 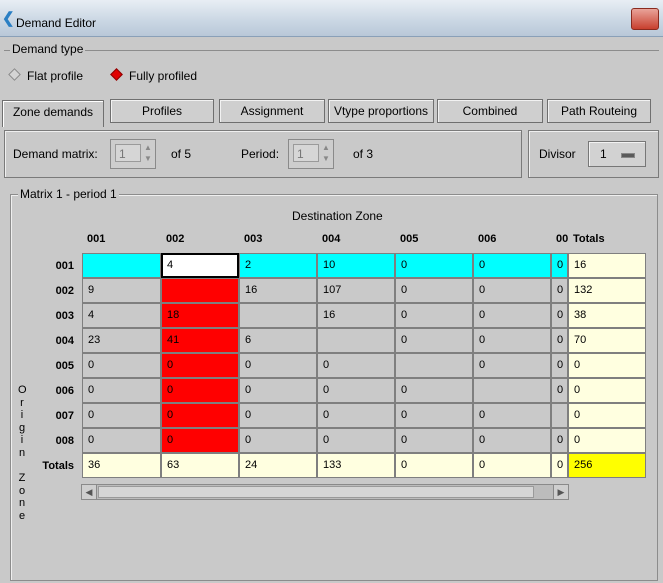 What do you see at coordinates (617, 154) in the screenshot?
I see `divisor-dropdown: 1` at bounding box center [617, 154].